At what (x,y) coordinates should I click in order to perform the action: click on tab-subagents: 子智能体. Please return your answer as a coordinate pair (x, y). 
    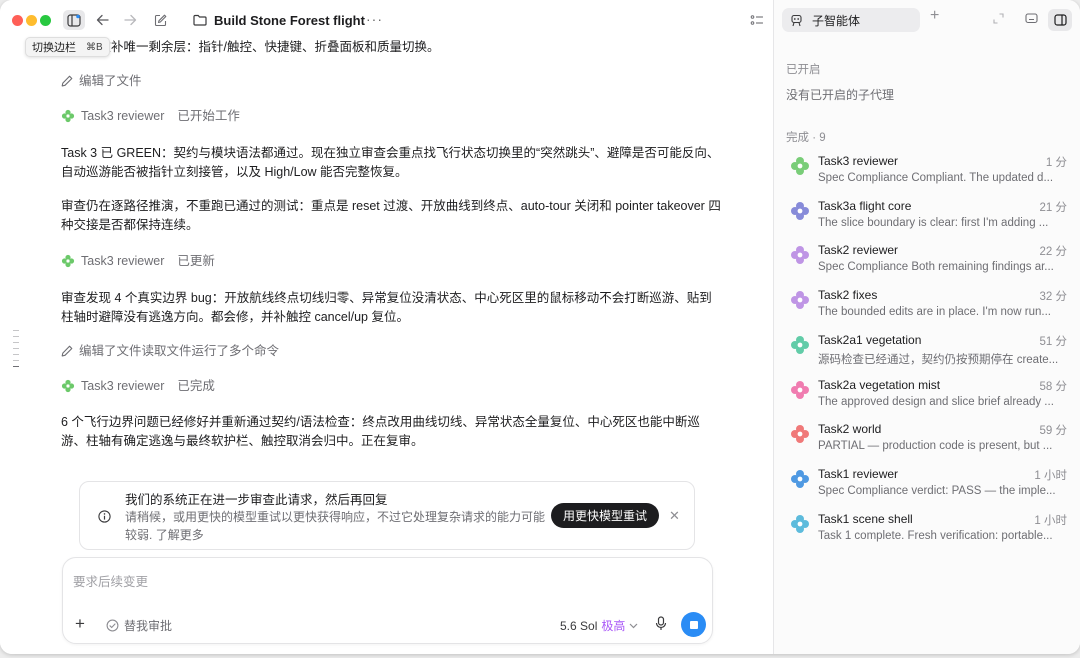
    Looking at the image, I should click on (851, 20).